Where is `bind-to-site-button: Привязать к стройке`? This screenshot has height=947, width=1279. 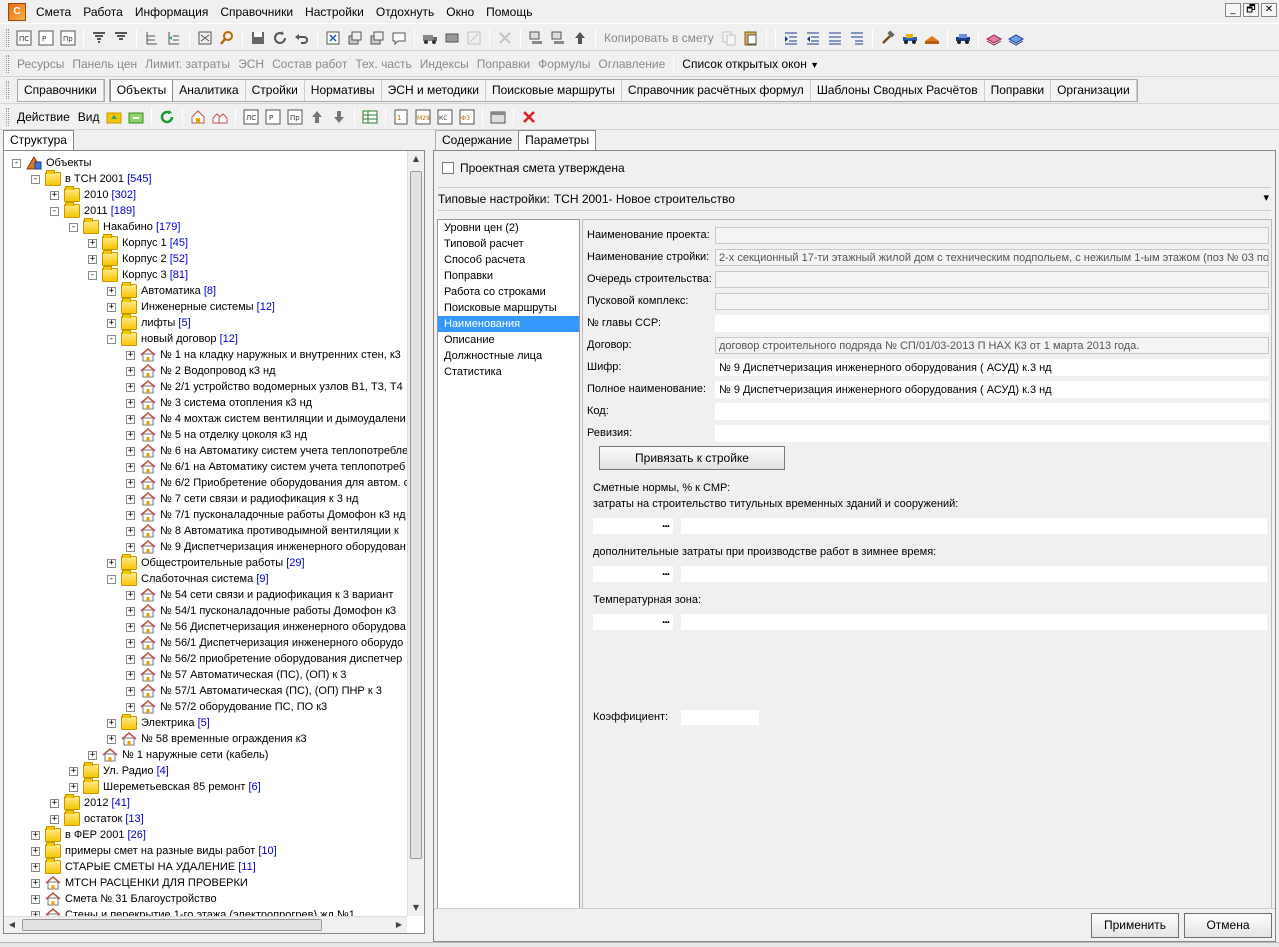
bind-to-site-button: Привязать к стройке is located at coordinates (692, 458).